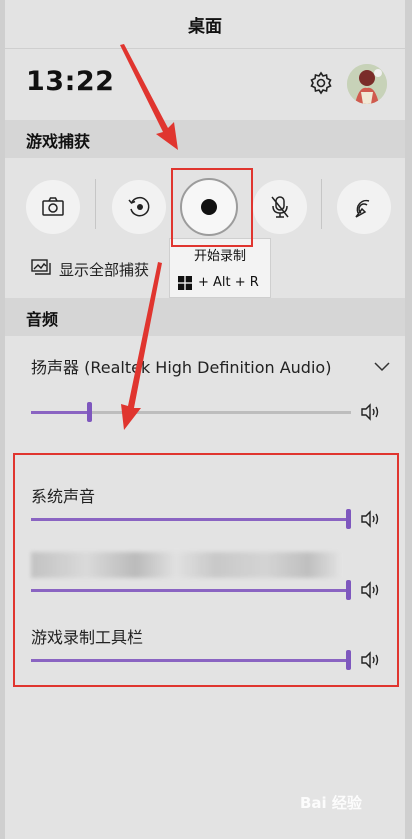  I want to click on watermark: Bai 经验, so click(331, 803).